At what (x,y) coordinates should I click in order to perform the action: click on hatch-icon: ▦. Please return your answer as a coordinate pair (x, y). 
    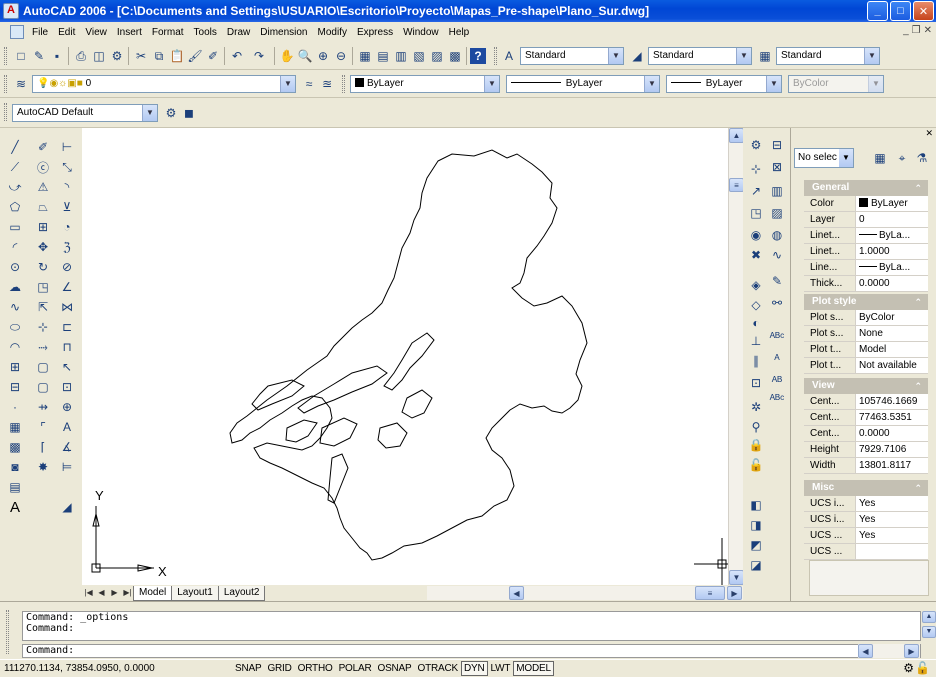
    Looking at the image, I should click on (15, 427).